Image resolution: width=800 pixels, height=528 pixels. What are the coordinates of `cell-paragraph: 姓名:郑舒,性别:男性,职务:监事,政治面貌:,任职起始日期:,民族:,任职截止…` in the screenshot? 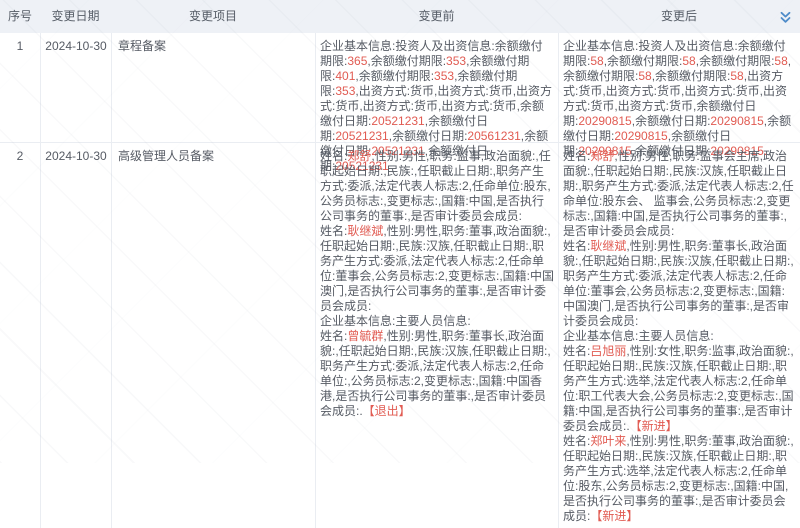 It's located at (437, 186).